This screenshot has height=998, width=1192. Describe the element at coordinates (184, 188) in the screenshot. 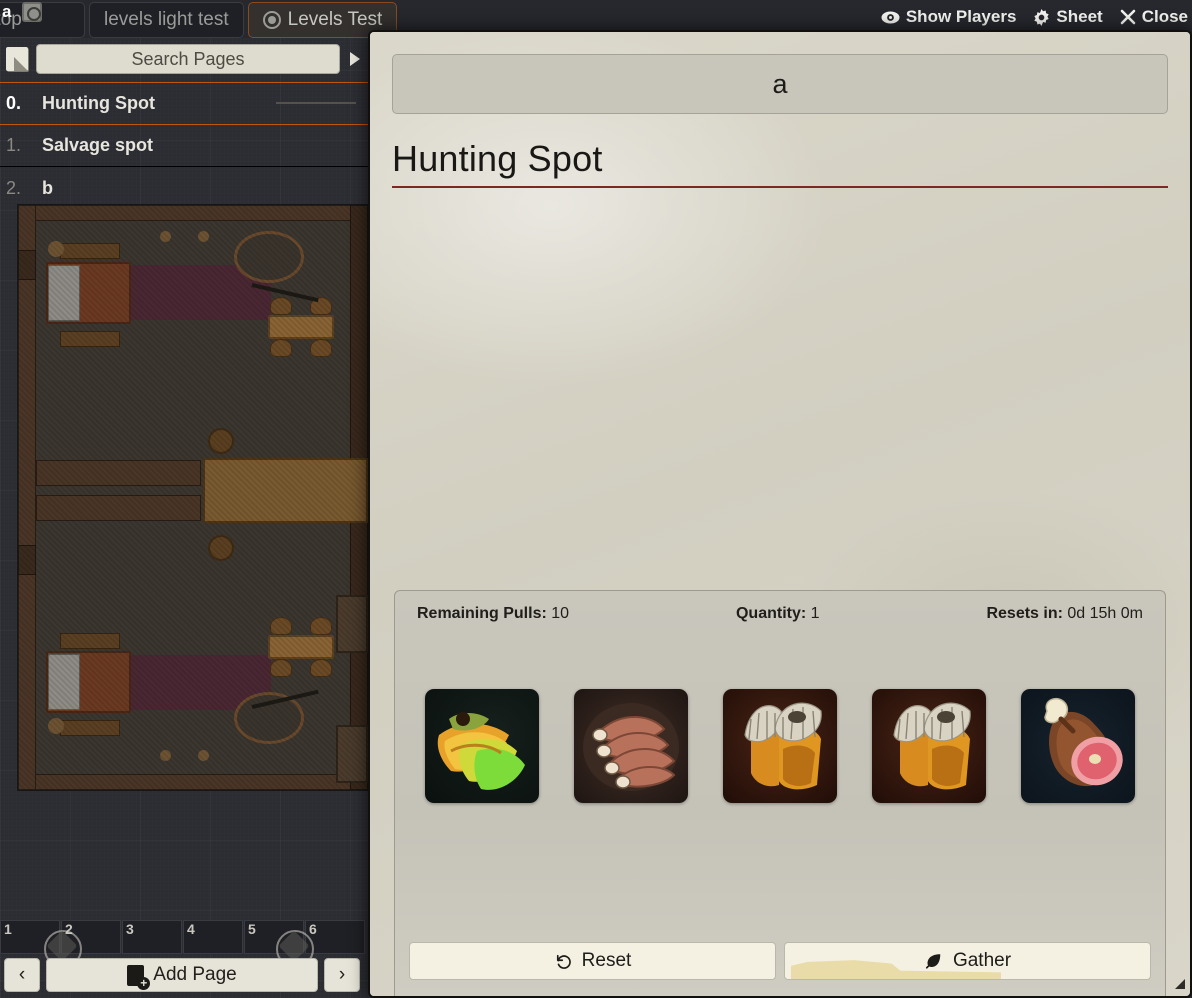

I see `page-list-item-b: 2. b` at that location.